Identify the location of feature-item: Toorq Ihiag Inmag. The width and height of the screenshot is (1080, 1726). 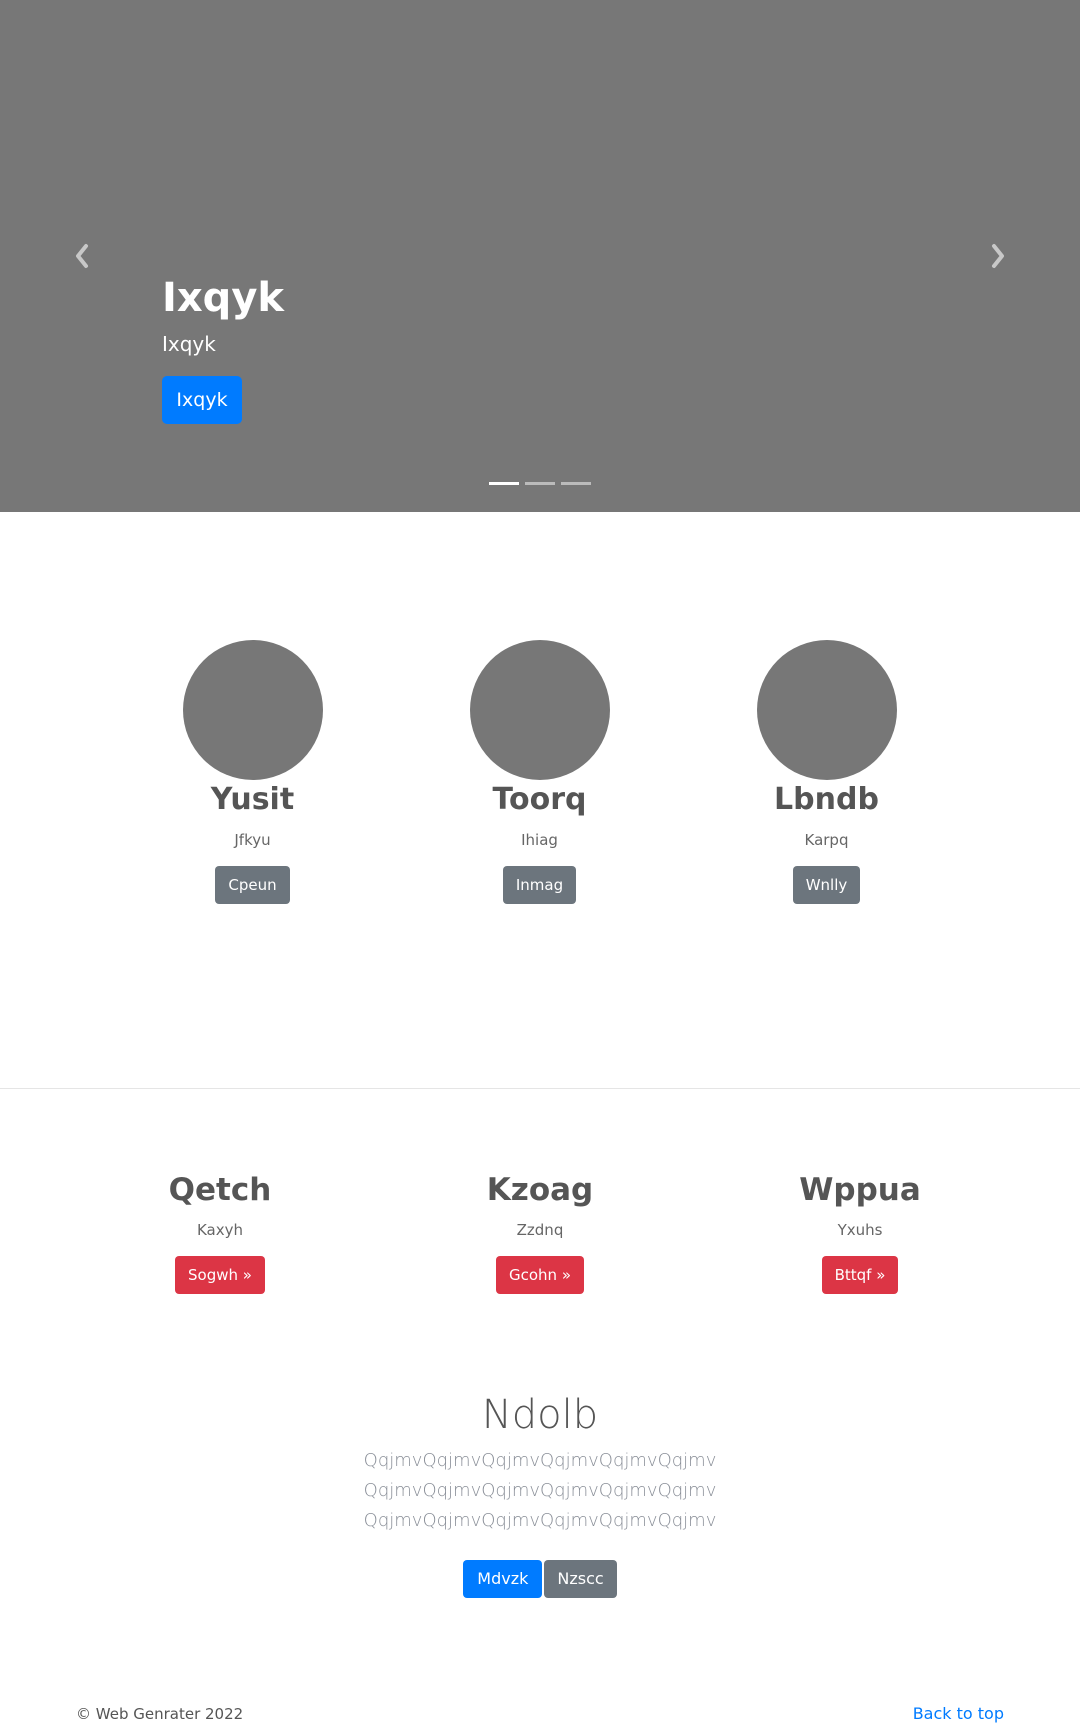
(539, 772).